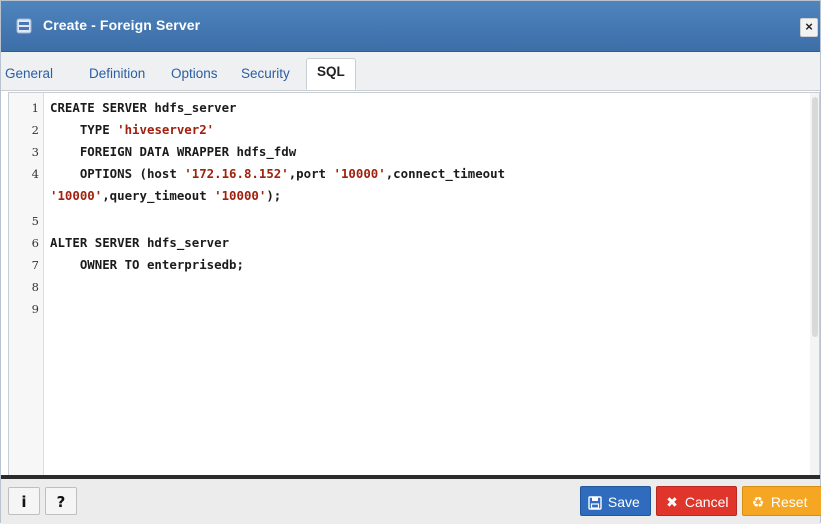 Image resolution: width=821 pixels, height=524 pixels. I want to click on code-text: OPTIONS (host, so click(117, 173).